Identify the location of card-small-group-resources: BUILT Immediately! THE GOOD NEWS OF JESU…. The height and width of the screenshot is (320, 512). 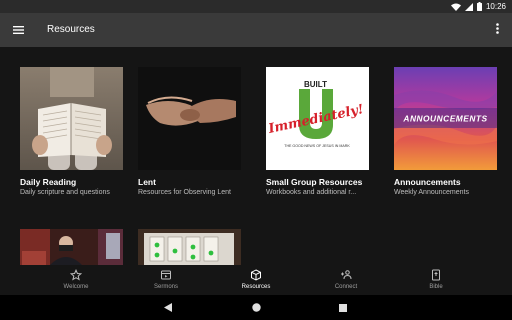
(317, 132).